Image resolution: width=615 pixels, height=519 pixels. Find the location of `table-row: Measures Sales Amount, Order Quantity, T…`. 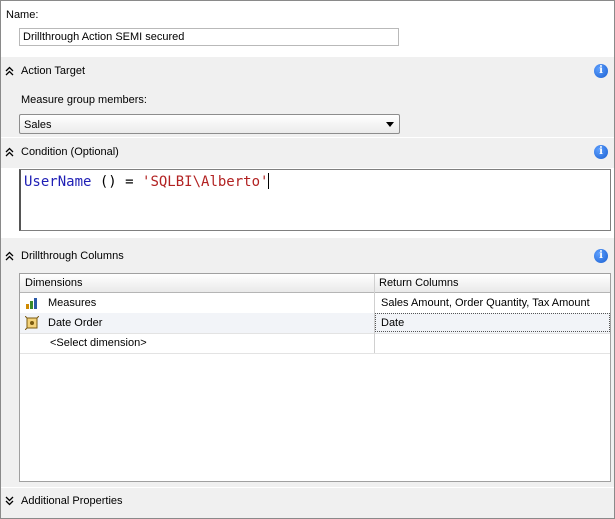

table-row: Measures Sales Amount, Order Quantity, T… is located at coordinates (315, 303).